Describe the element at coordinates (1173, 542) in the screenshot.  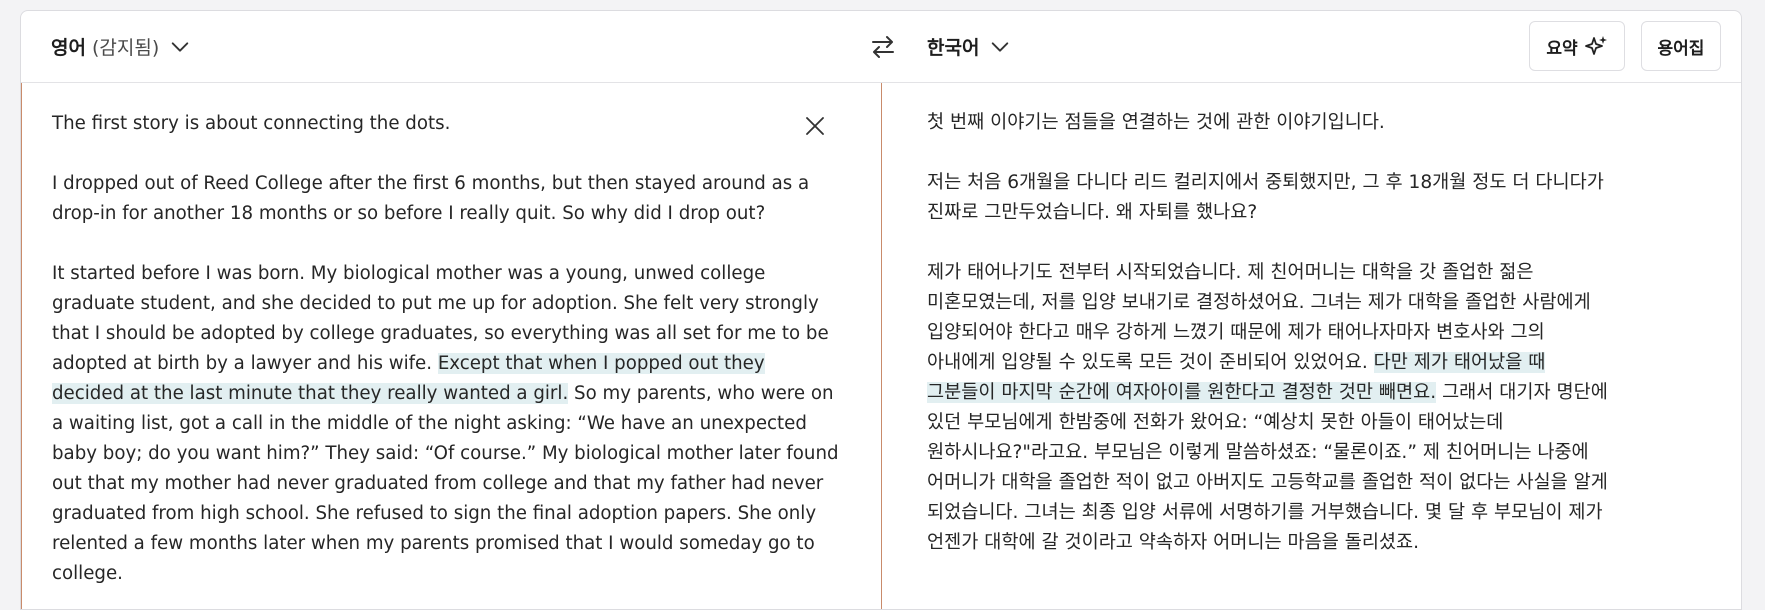
I see `target-line: 언젠가 대학에 갈 것이라고 약속하자 어머니는 마음을 돌리셨죠.` at that location.